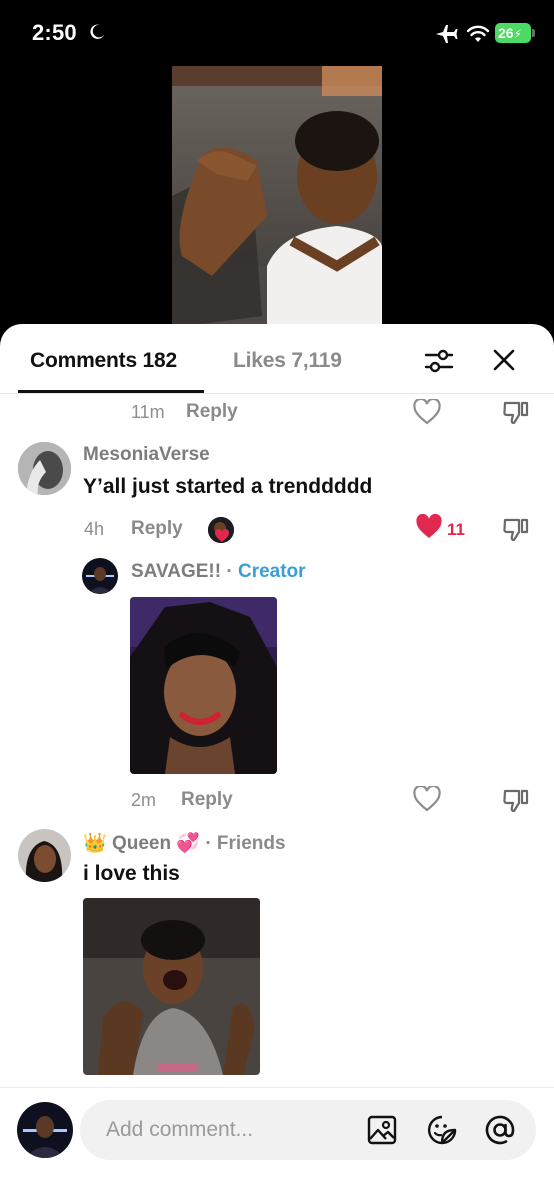 This screenshot has height=1200, width=554. I want to click on reply-gif, so click(203, 685).